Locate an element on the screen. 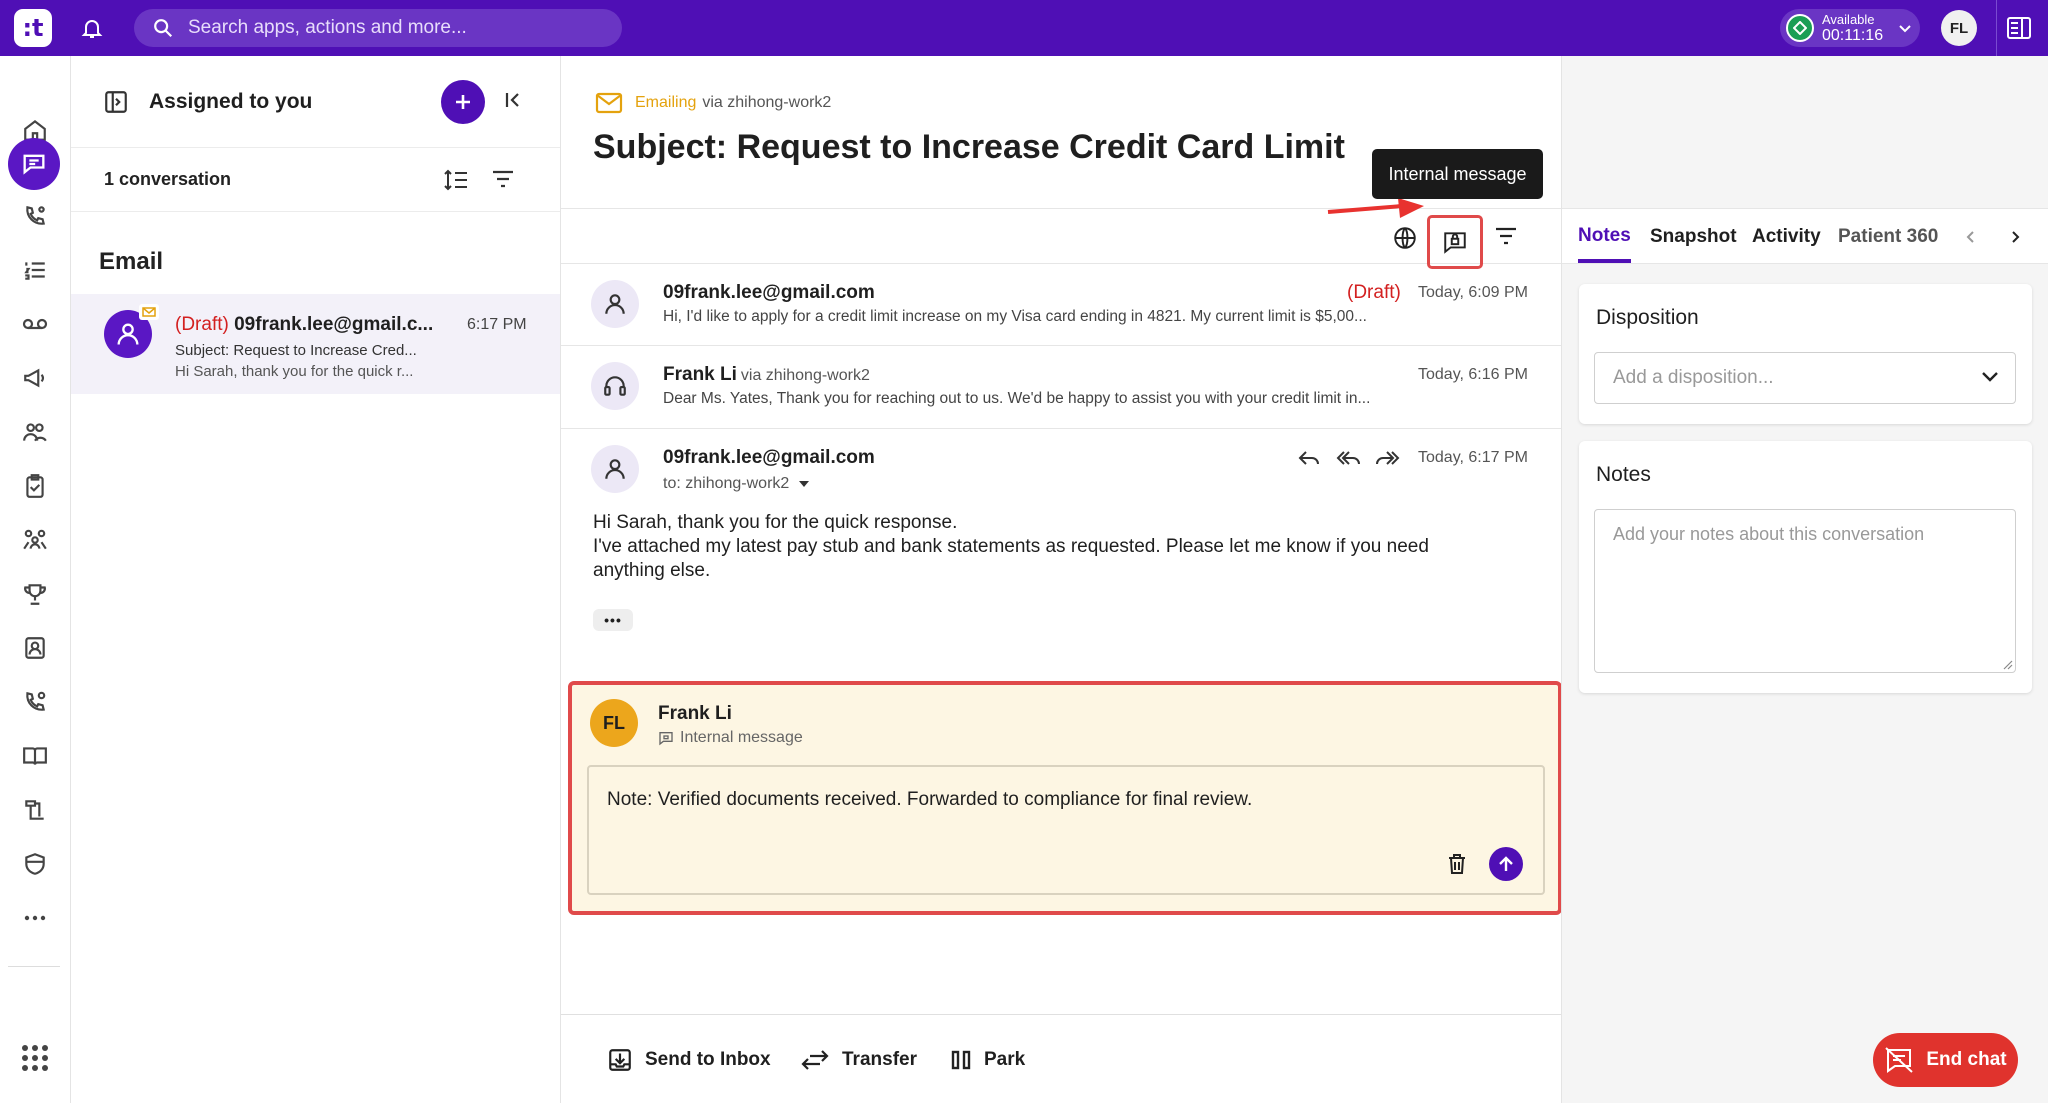 The width and height of the screenshot is (2048, 1103). chevron-left-icon is located at coordinates (1971, 237).